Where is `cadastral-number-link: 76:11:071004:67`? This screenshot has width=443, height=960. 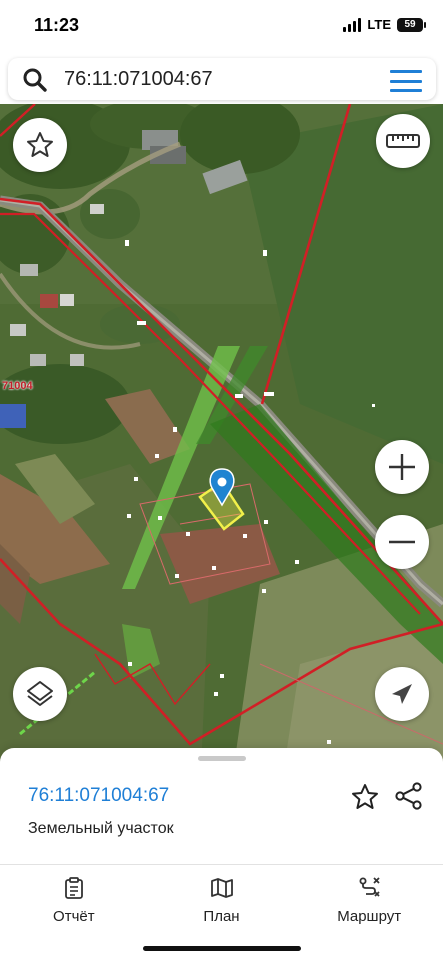
cadastral-number-link: 76:11:071004:67 is located at coordinates (98, 796).